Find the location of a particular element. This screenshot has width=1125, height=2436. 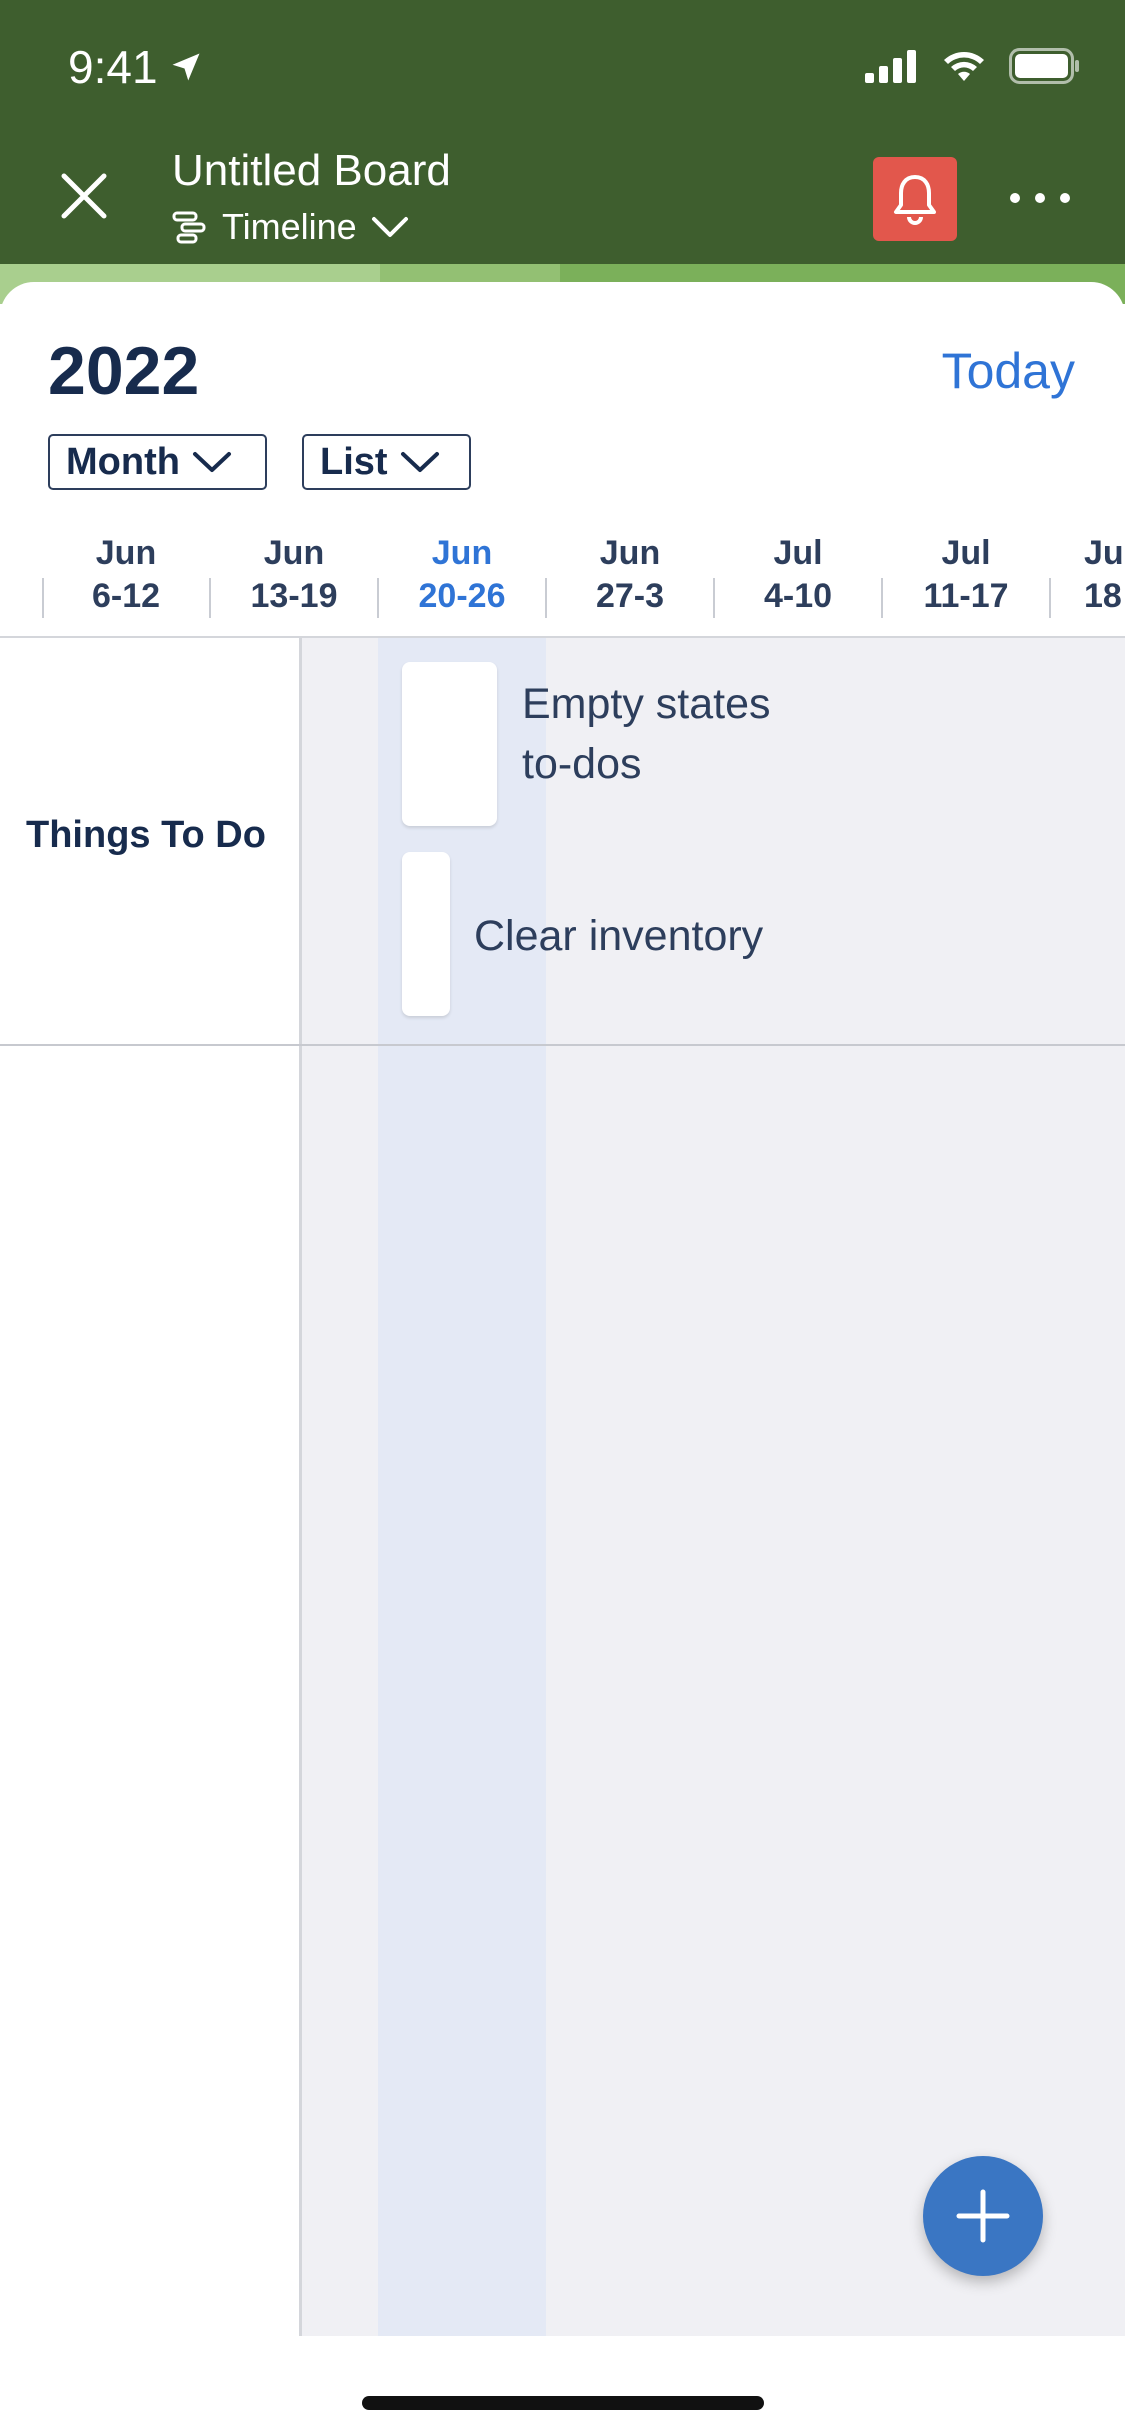

week-column-header: Jun 27-3 is located at coordinates (630, 575).